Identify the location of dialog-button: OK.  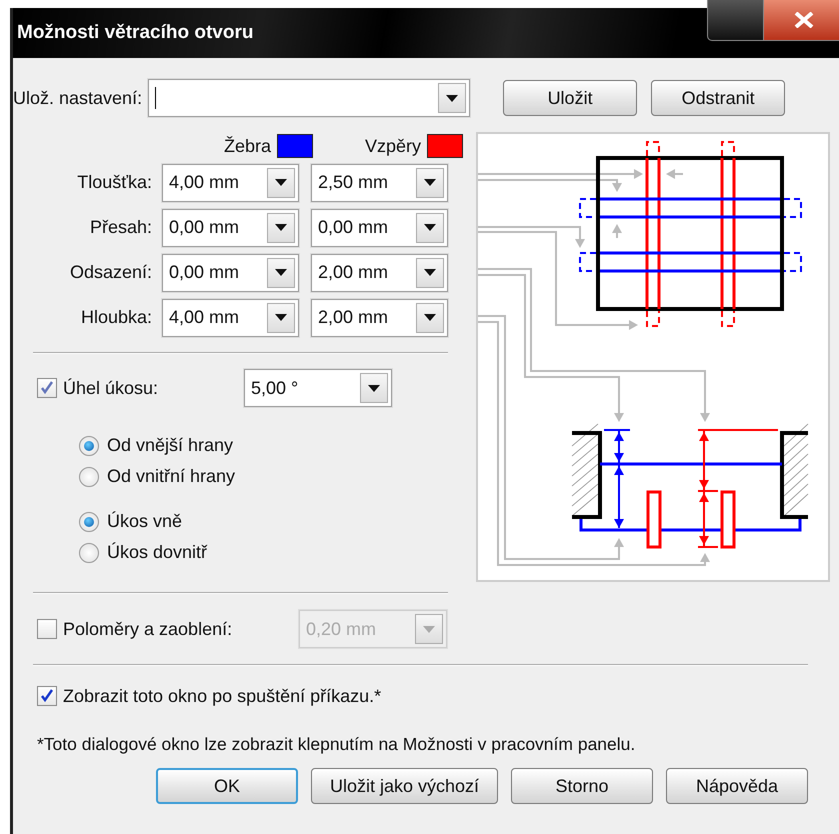
(227, 786).